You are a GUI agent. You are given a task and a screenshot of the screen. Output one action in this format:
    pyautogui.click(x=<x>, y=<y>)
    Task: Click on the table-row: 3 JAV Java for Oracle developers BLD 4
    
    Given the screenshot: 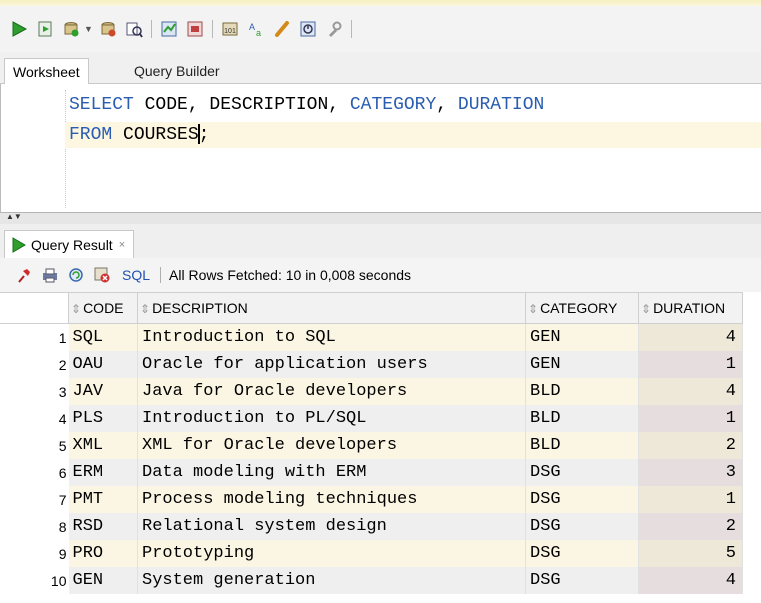 What is the action you would take?
    pyautogui.click(x=371, y=391)
    